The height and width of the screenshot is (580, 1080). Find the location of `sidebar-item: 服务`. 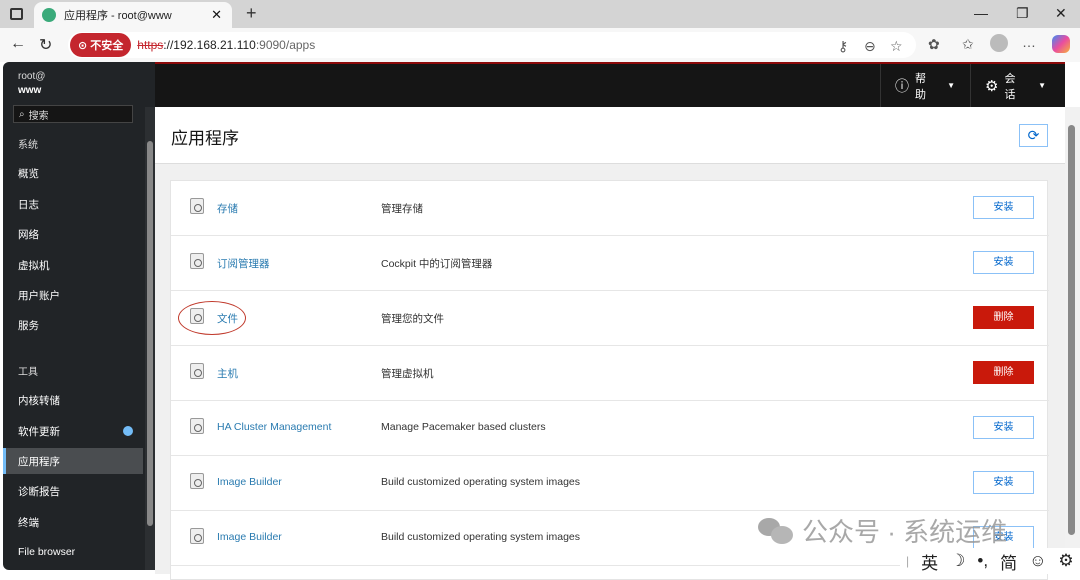

sidebar-item: 服务 is located at coordinates (73, 325).